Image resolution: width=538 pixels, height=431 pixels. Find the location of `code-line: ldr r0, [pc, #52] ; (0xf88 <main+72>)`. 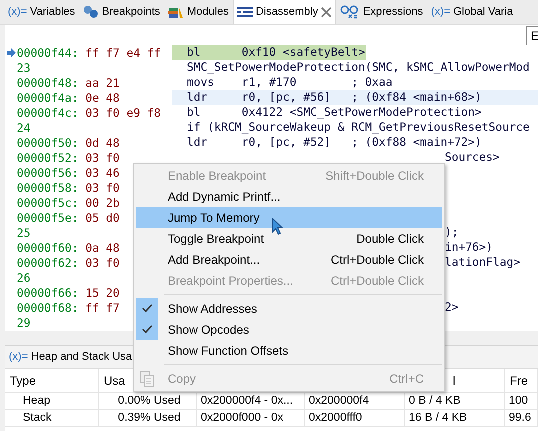

code-line: ldr r0, [pc, #52] ; (0xf88 <main+72>) is located at coordinates (334, 142).